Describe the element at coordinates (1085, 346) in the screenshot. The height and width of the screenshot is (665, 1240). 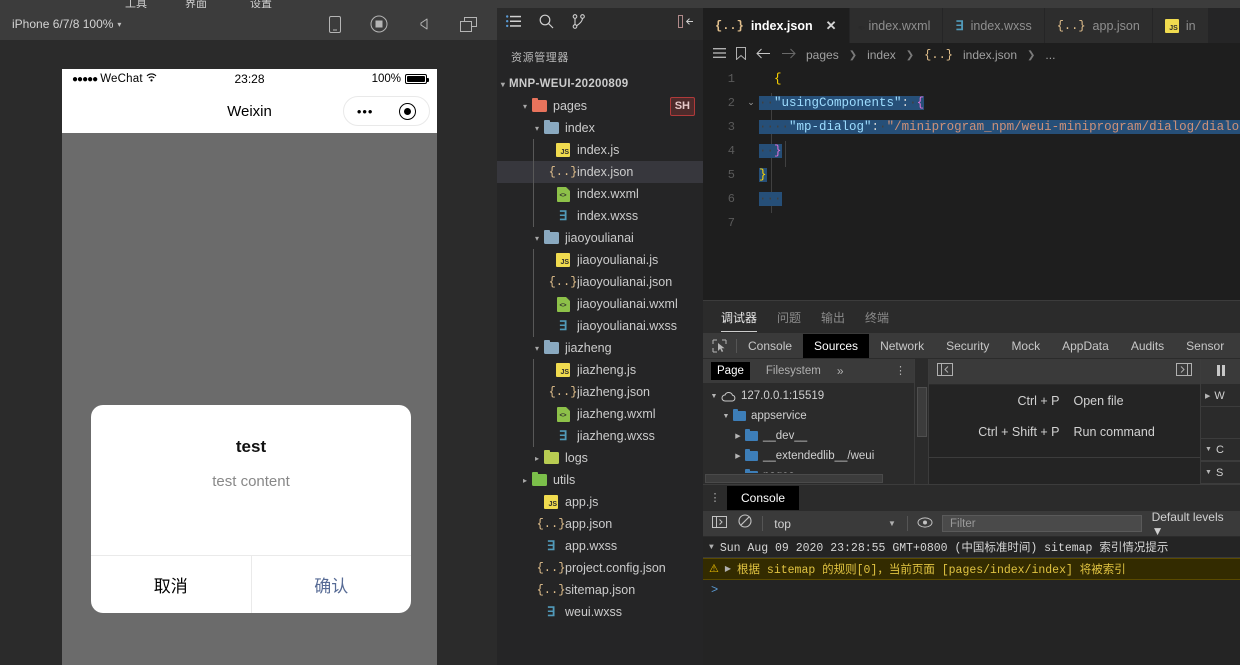
I see `devtools-tab-appdata: AppData` at that location.